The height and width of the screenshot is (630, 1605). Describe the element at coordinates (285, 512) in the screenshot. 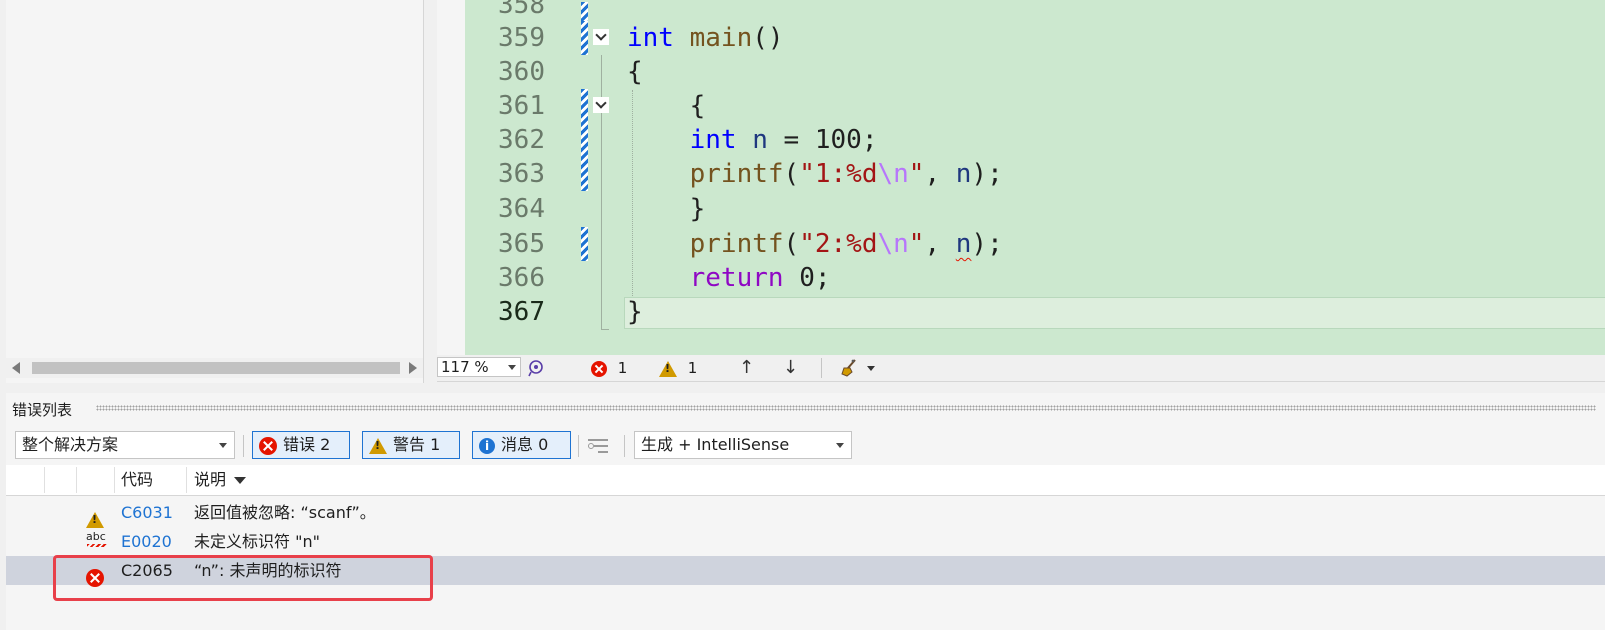

I see `error-description: 返回值被忽略: “scanf”。` at that location.